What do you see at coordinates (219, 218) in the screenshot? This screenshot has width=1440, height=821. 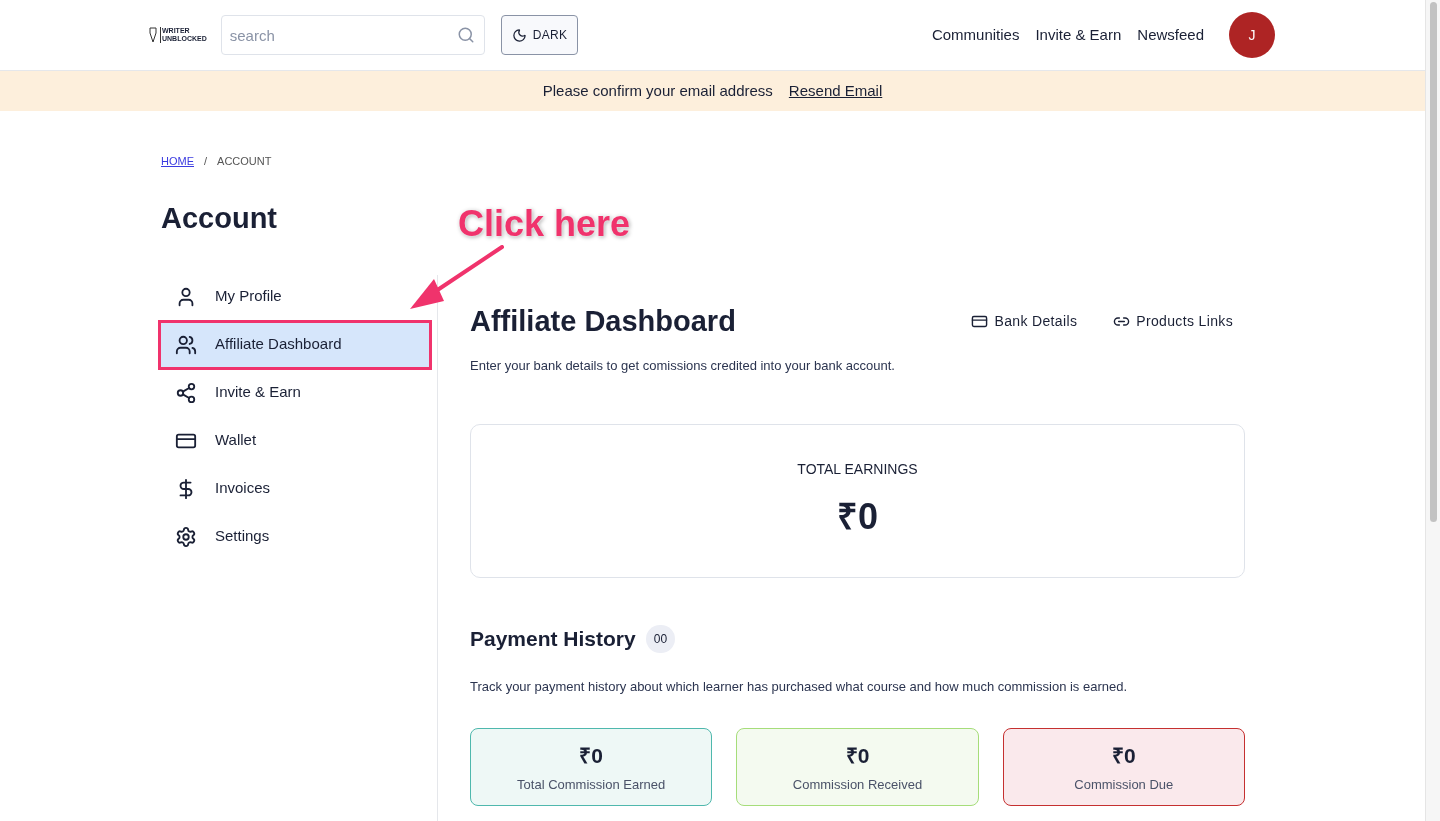 I see `page-title: Account` at bounding box center [219, 218].